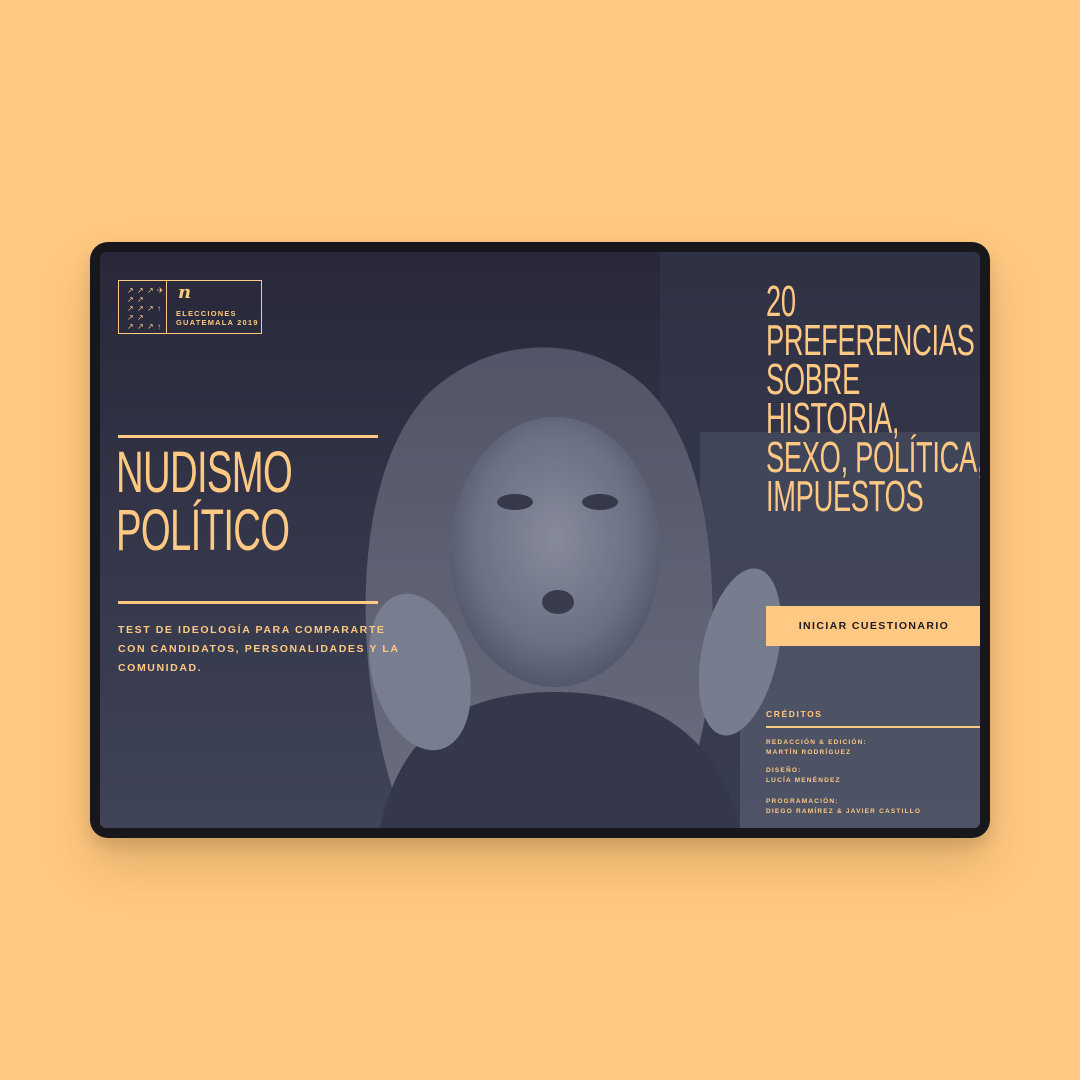 This screenshot has height=1080, width=1080. Describe the element at coordinates (873, 727) in the screenshot. I see `credits-rule` at that location.